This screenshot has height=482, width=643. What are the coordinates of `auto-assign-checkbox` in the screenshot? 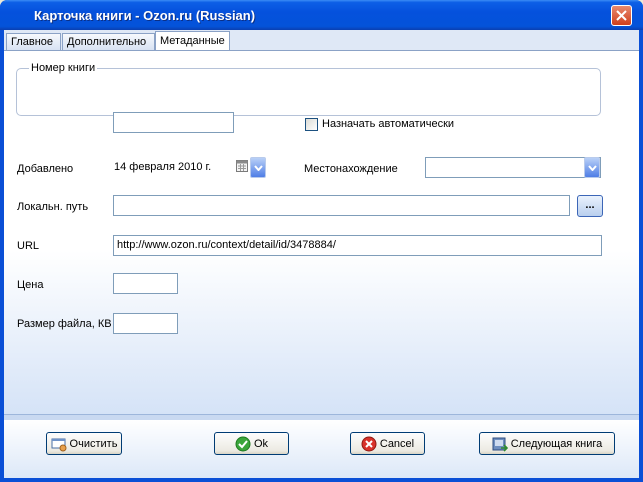 It's located at (311, 124).